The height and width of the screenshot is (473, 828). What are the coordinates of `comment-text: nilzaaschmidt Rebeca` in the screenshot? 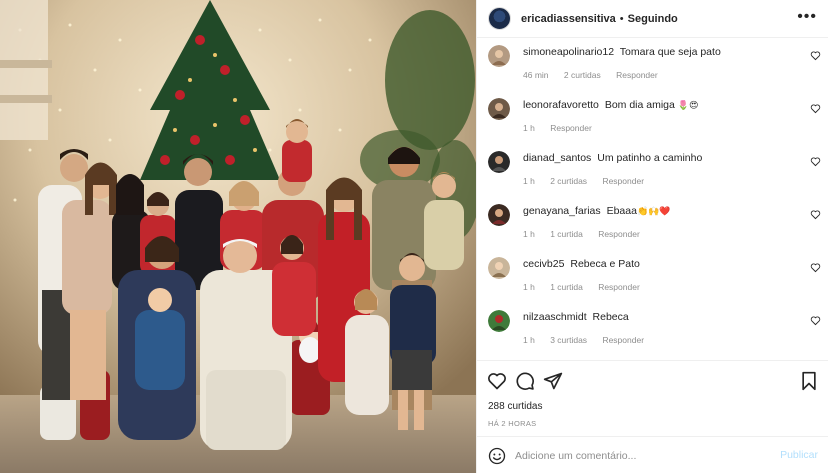 It's located at (576, 317).